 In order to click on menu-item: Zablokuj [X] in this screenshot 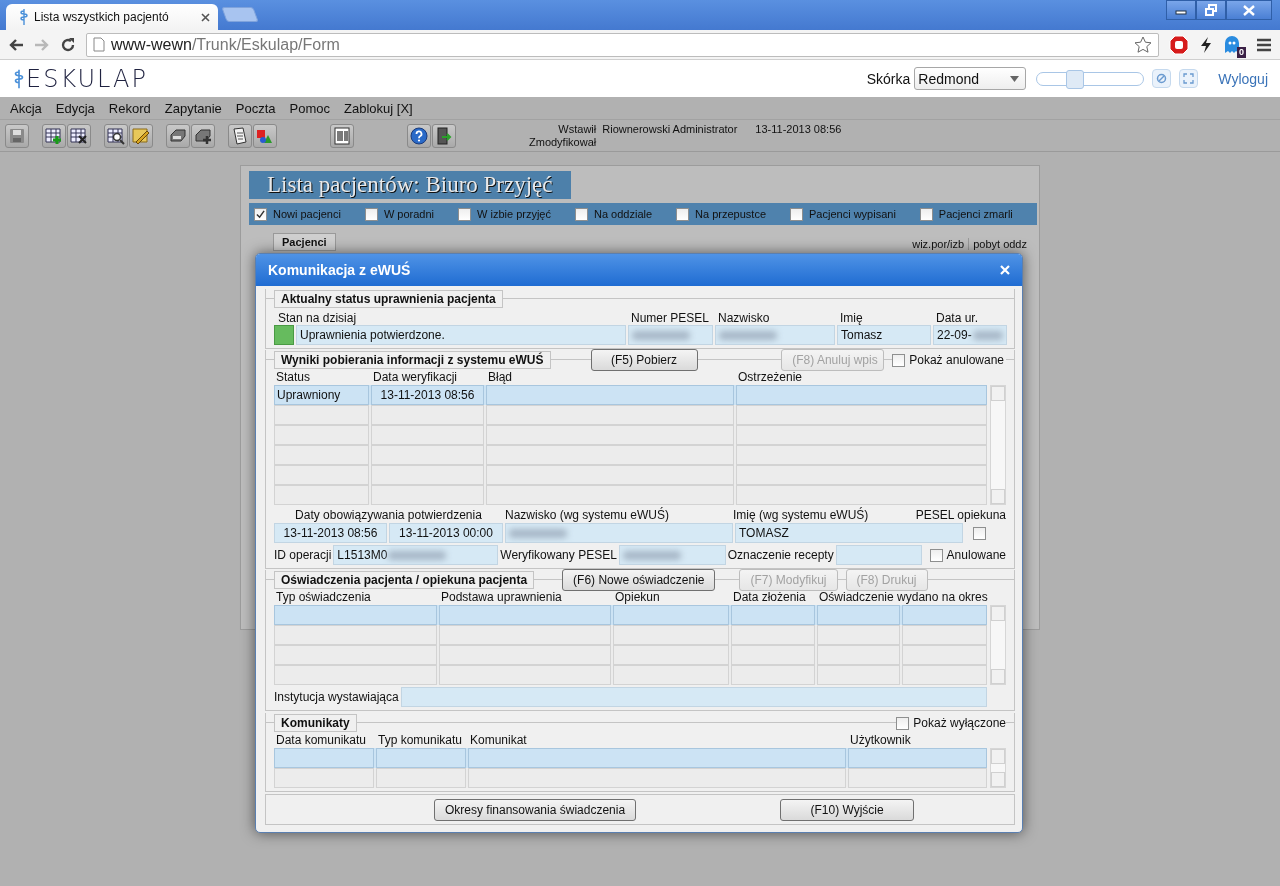, I will do `click(378, 108)`.